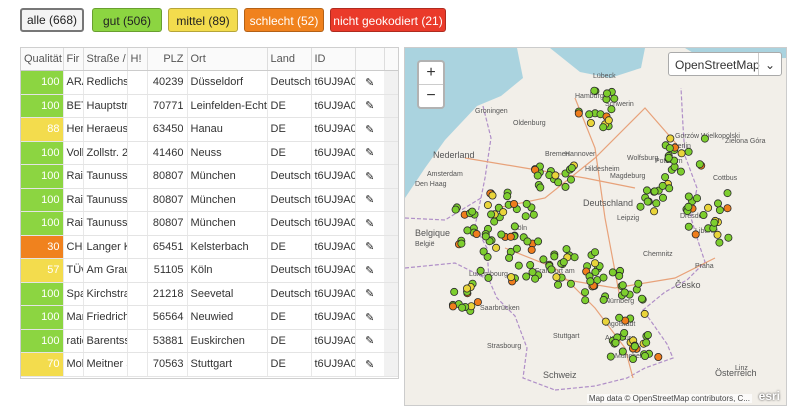 This screenshot has width=800, height=414. I want to click on table-row: 70MobMeitner St 70563StuttgartDEt6UJ9A0C✎, so click(209, 364).